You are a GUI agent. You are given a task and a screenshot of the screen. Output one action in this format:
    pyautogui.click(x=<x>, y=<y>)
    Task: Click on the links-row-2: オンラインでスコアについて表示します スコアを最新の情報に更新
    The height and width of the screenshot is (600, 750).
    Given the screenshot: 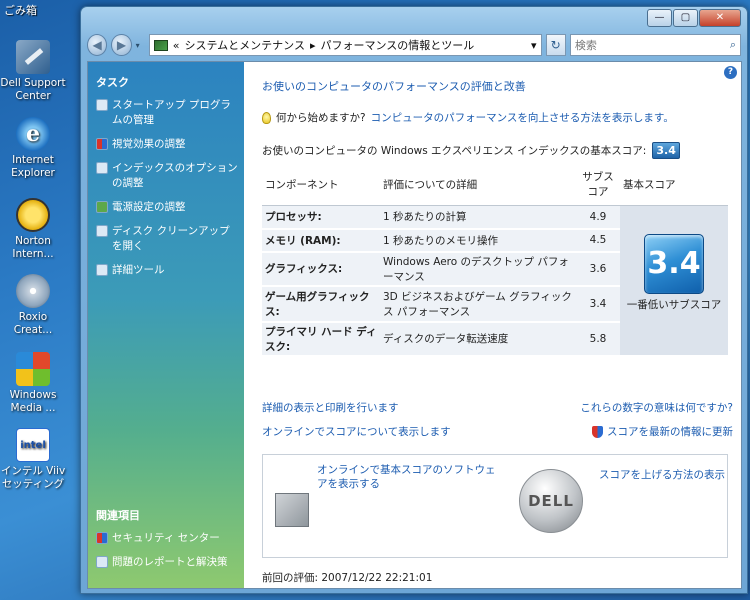 What is the action you would take?
    pyautogui.click(x=497, y=431)
    